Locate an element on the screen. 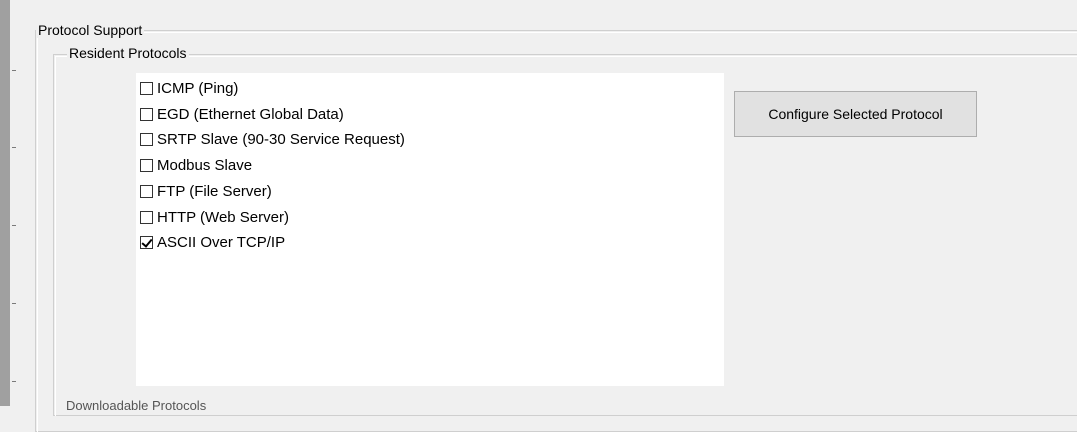  configure-selected-protocol-button: Configure Selected Protocol is located at coordinates (855, 114).